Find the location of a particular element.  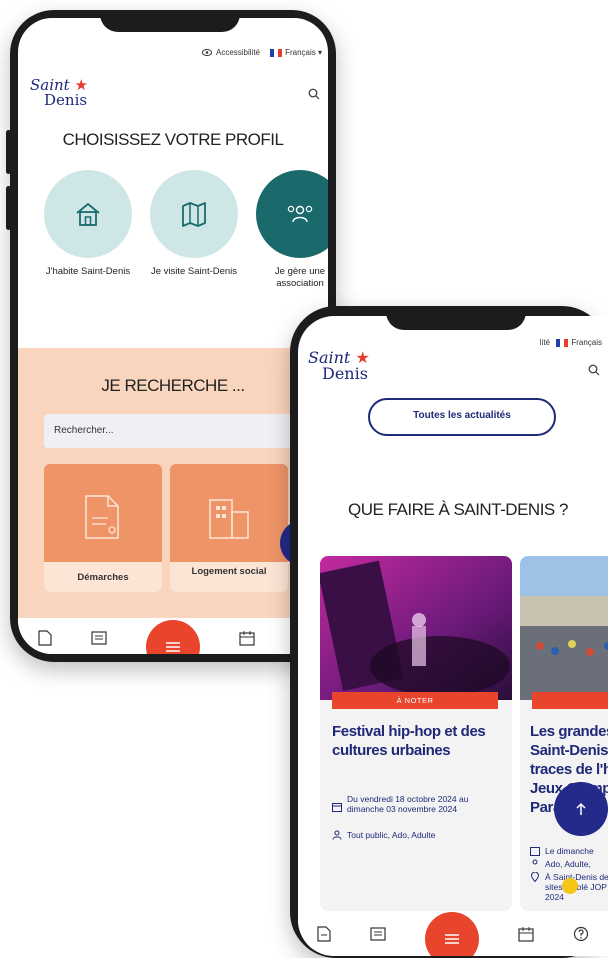

event-audience-text: Ado, Adulte, is located at coordinates (568, 864).